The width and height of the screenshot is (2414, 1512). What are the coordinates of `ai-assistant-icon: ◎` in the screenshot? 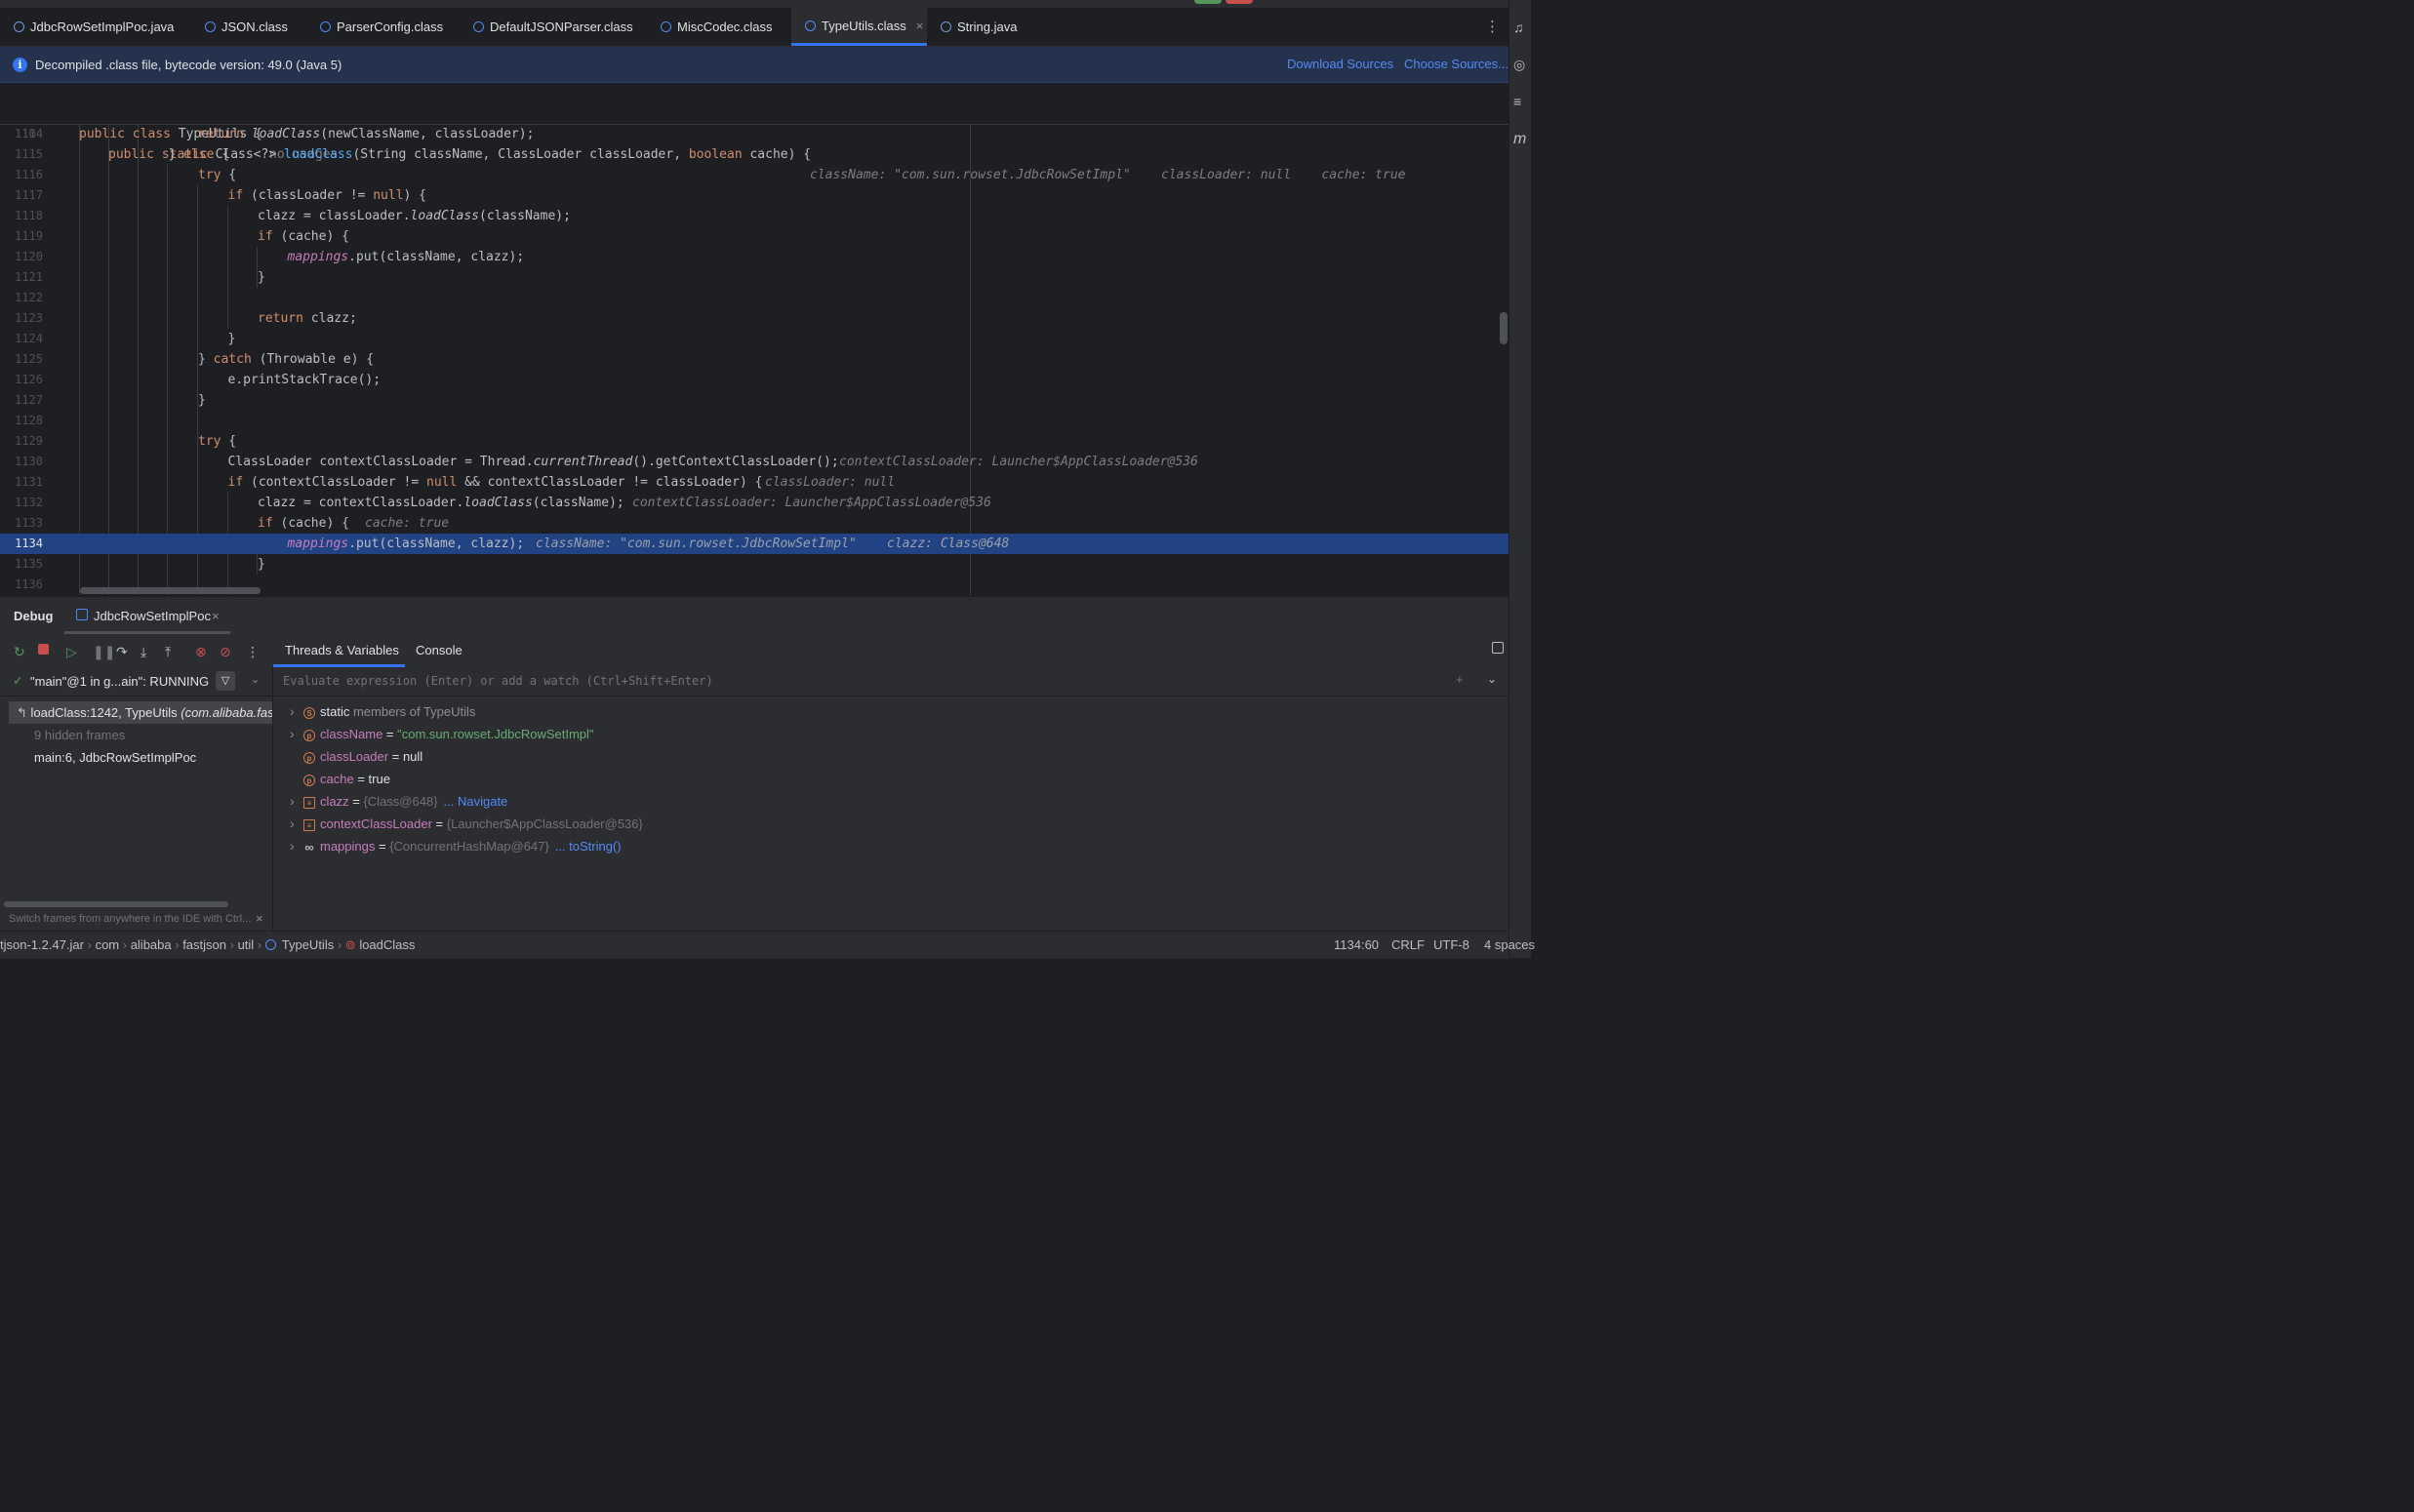 It's located at (1519, 65).